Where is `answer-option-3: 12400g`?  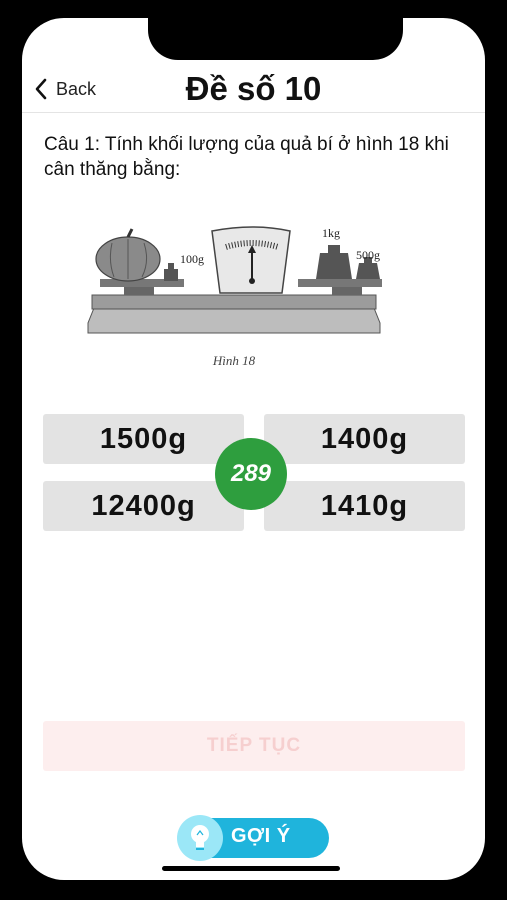 answer-option-3: 12400g is located at coordinates (143, 506).